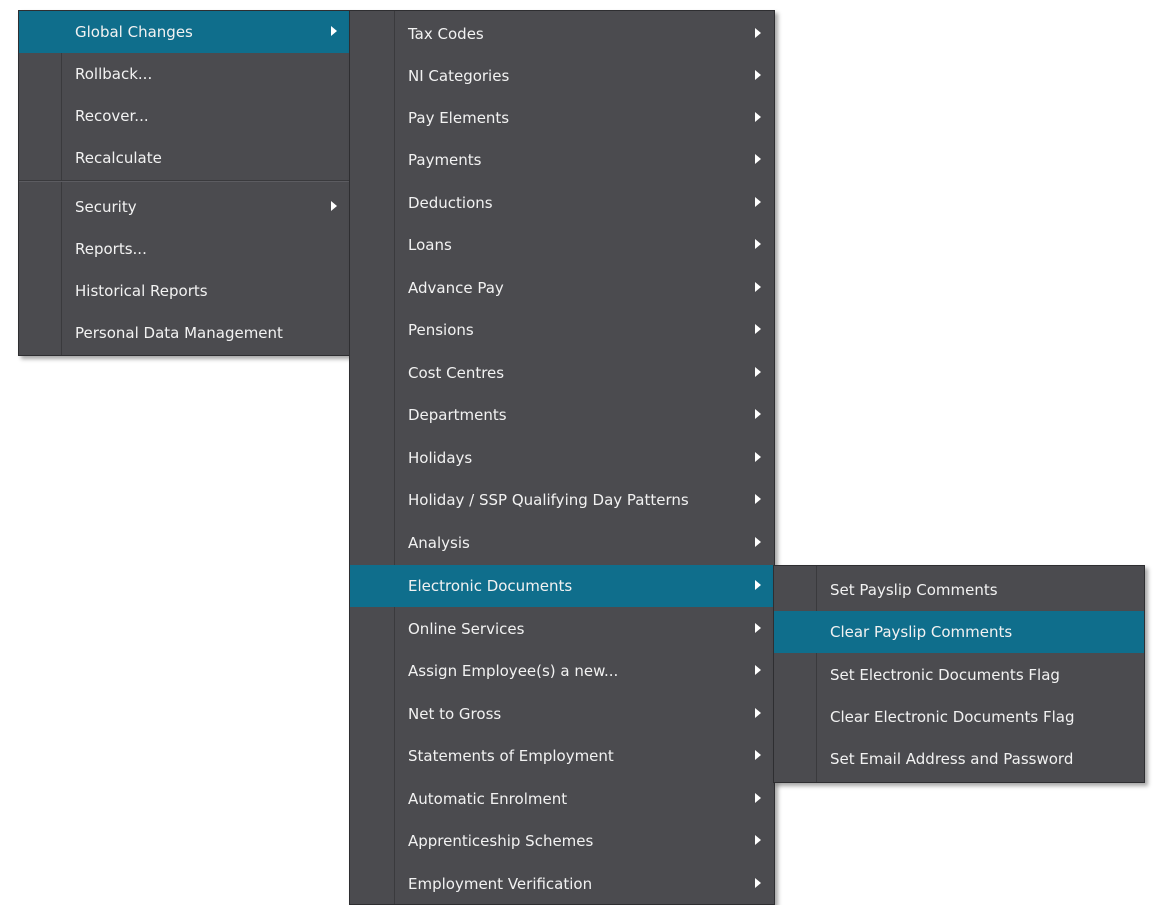  I want to click on menu-item-label: Payments, so click(445, 160).